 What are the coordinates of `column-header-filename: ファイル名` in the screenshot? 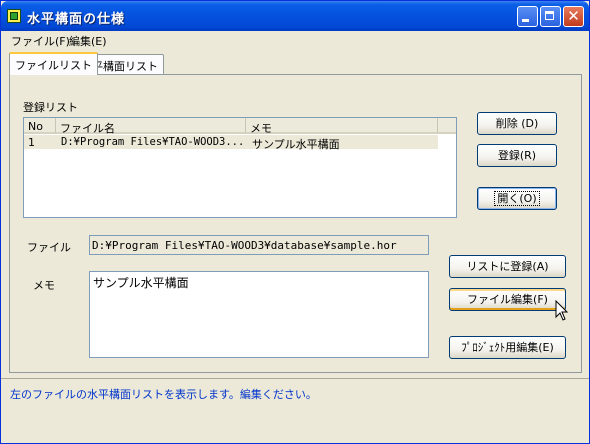 It's located at (151, 126).